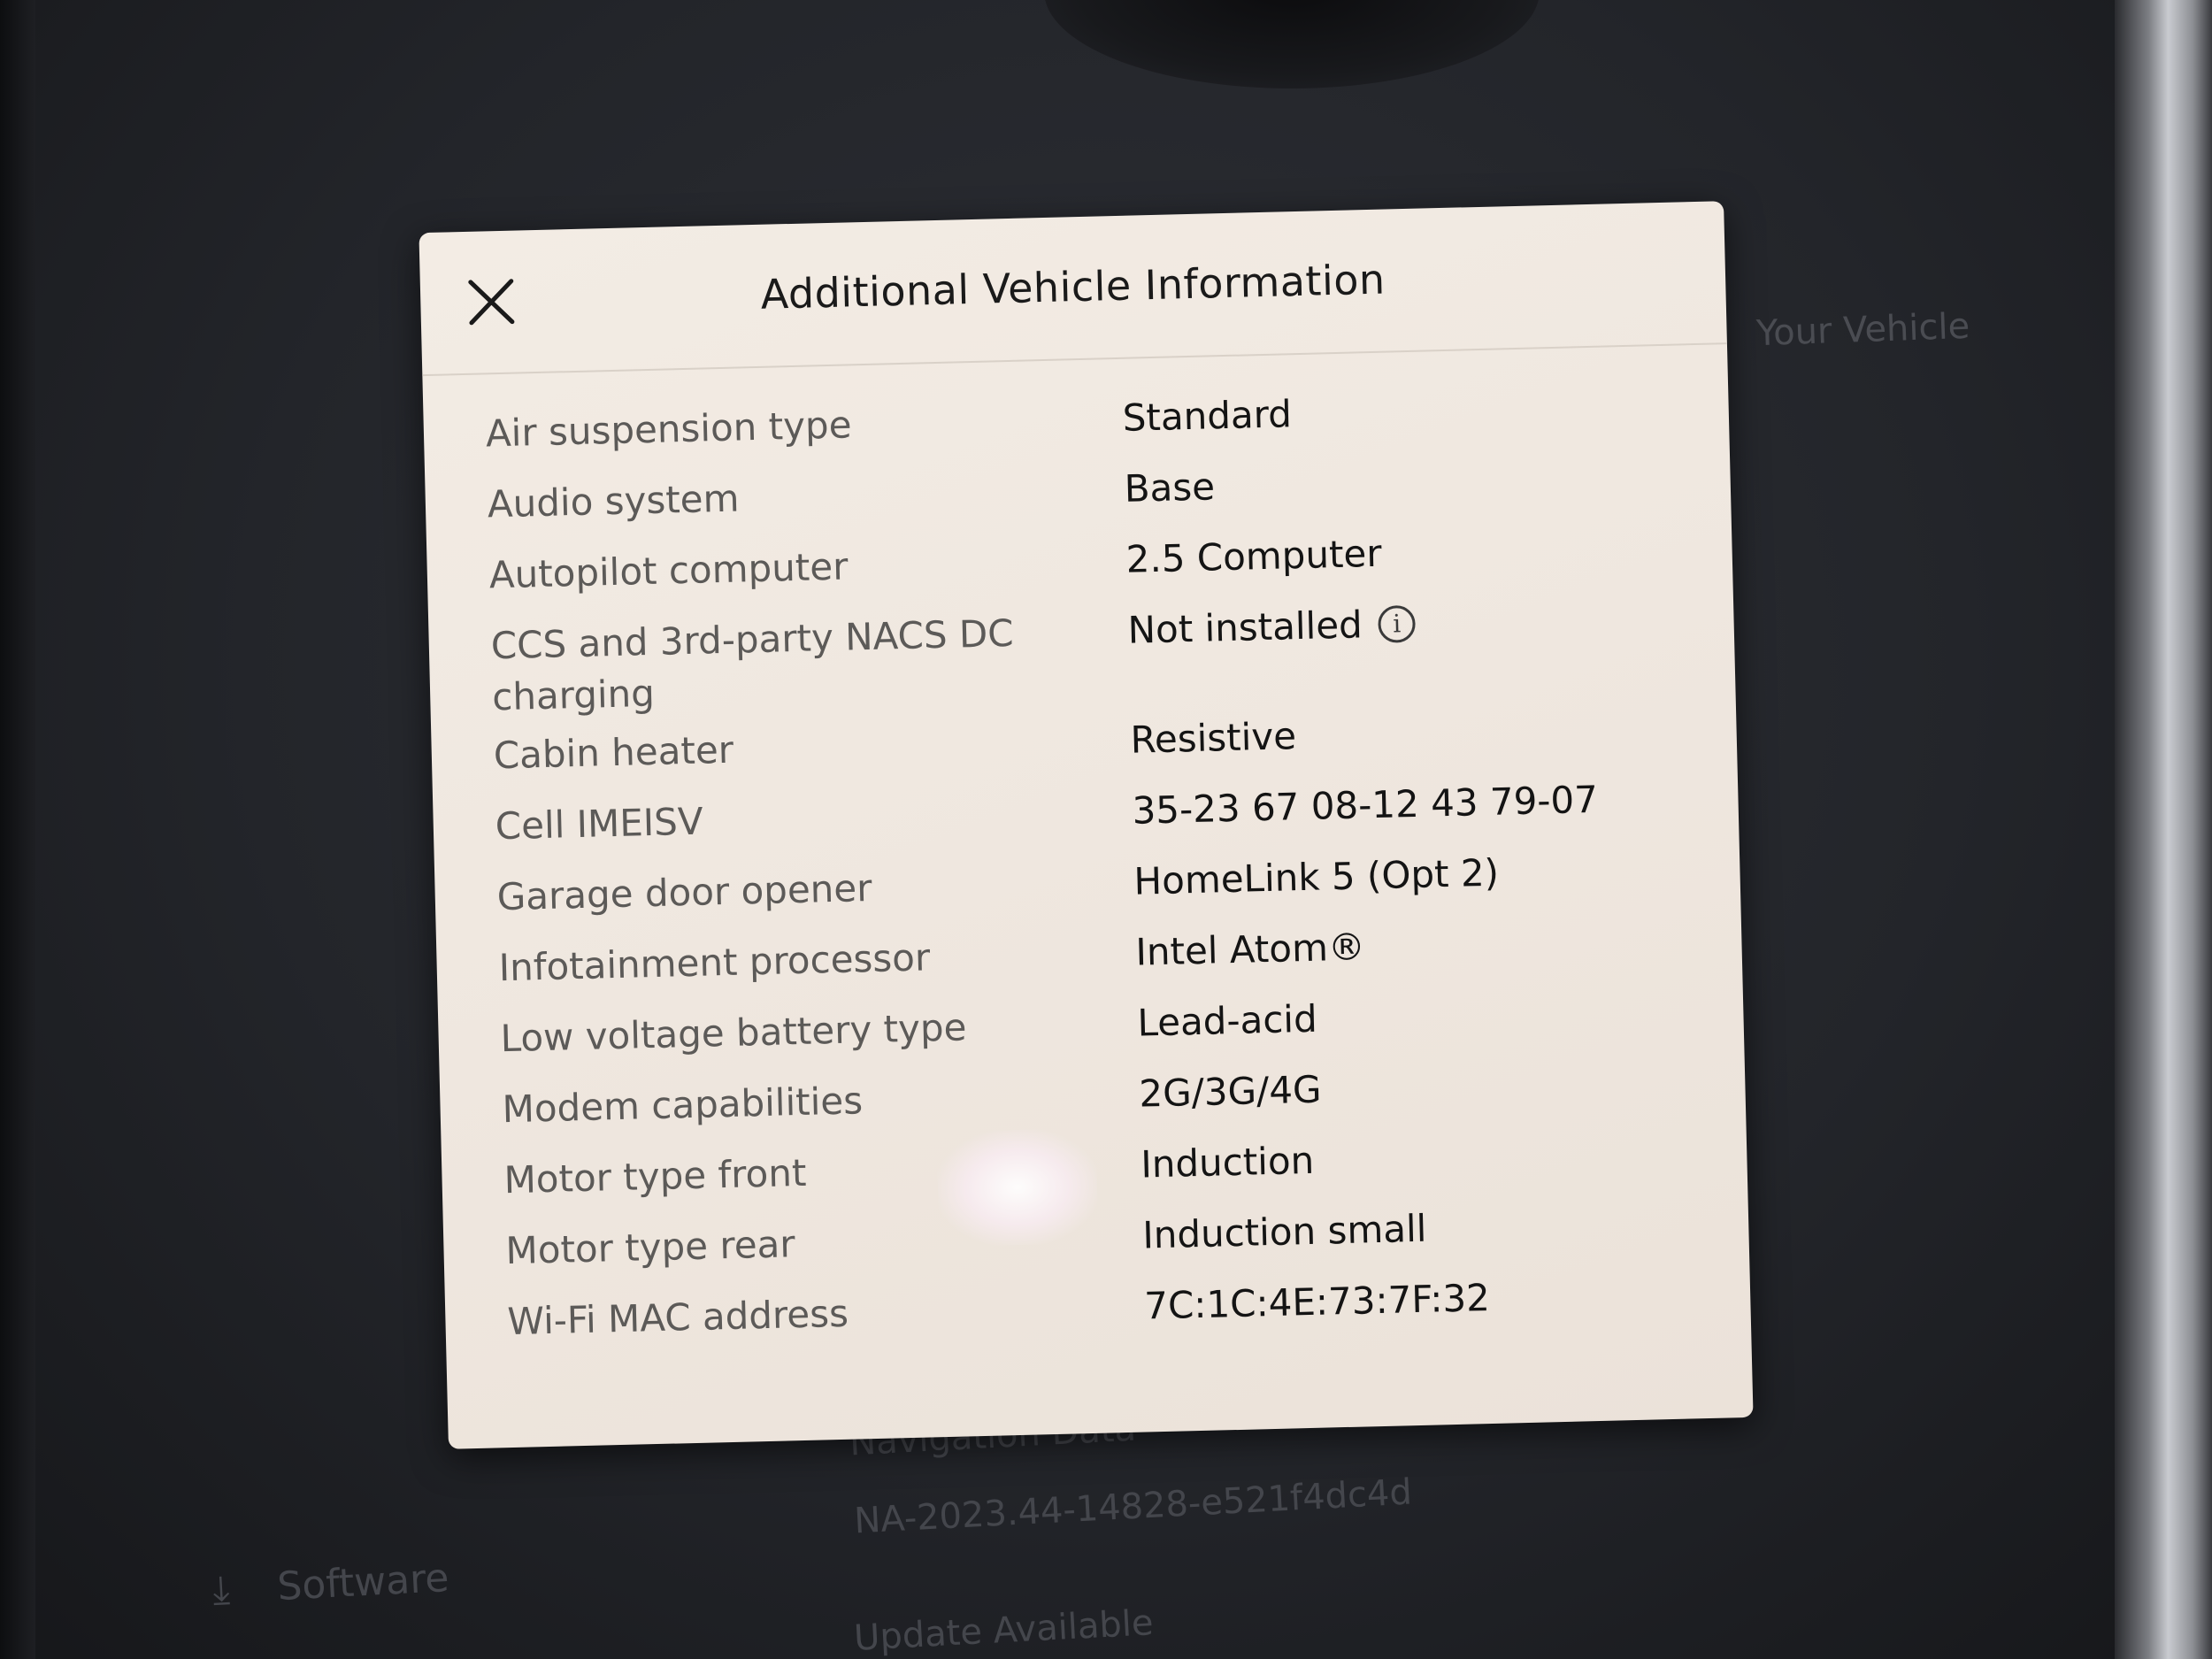 This screenshot has height=1659, width=2212. Describe the element at coordinates (1292, 44) in the screenshot. I see `vehicle-image` at that location.